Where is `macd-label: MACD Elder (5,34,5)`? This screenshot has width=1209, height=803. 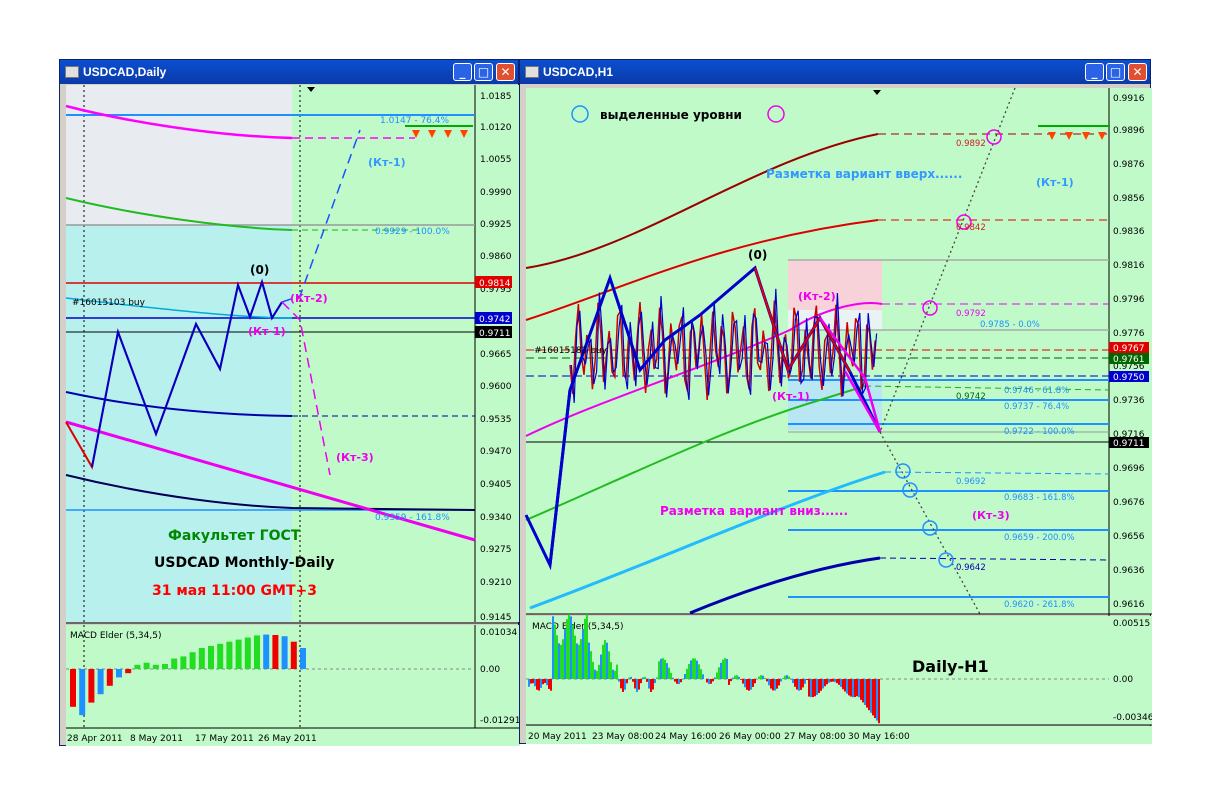
macd-label: MACD Elder (5,34,5) is located at coordinates (578, 627).